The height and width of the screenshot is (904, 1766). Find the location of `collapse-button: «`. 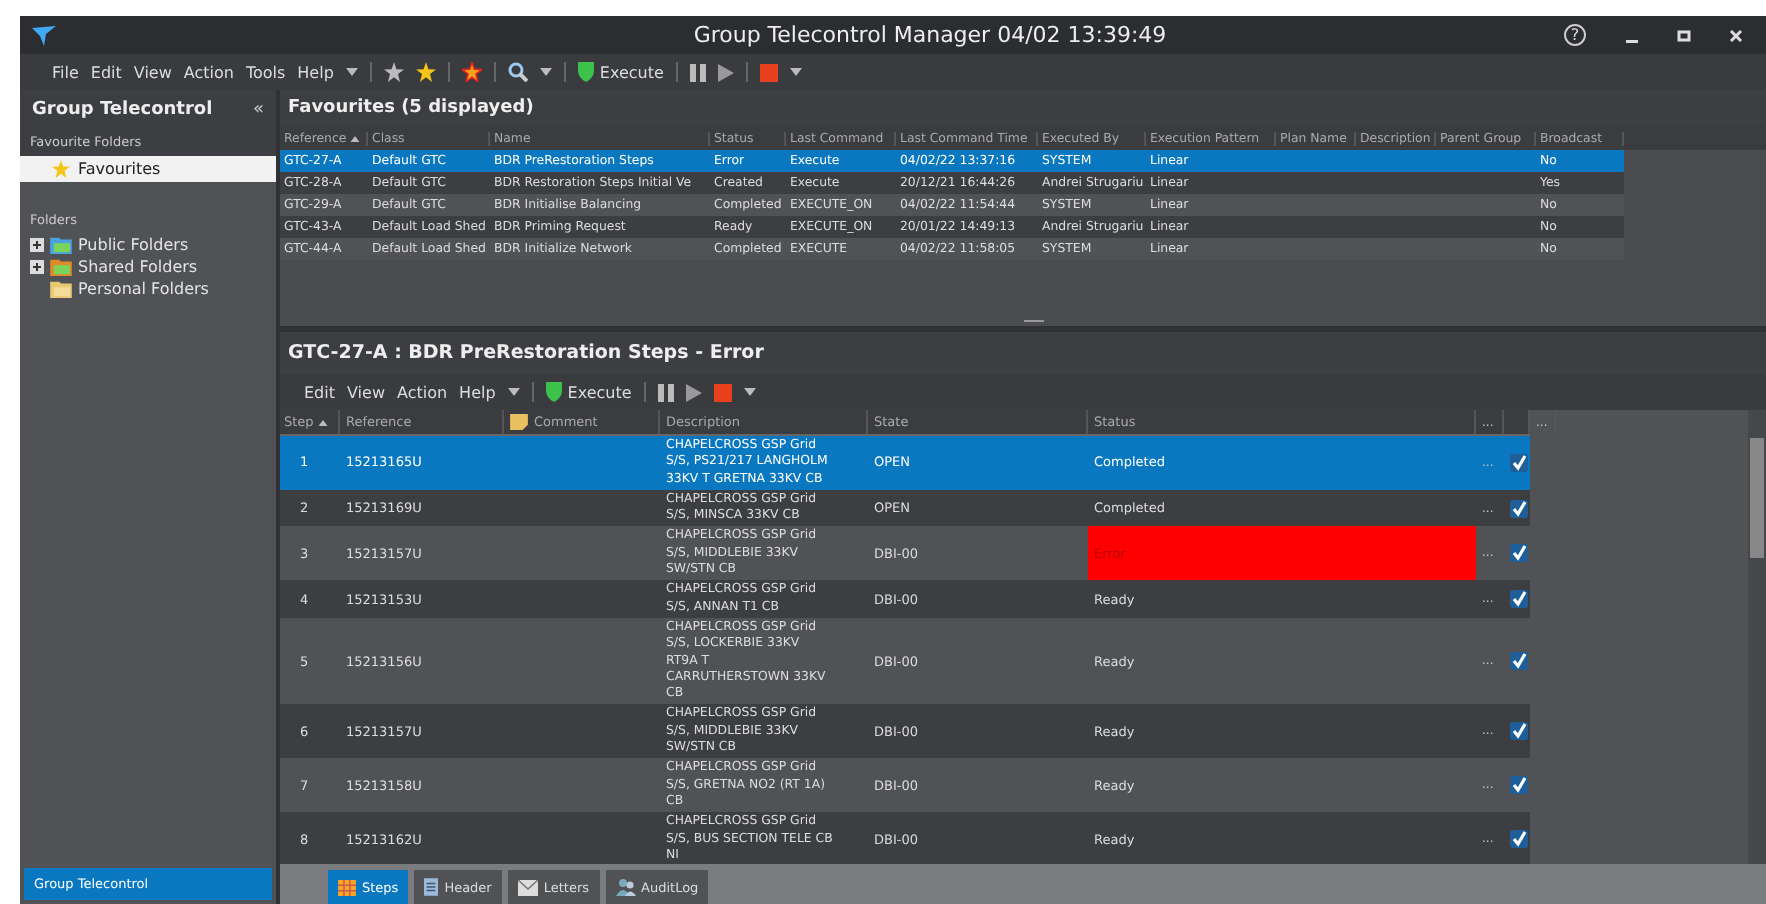

collapse-button: « is located at coordinates (258, 109).